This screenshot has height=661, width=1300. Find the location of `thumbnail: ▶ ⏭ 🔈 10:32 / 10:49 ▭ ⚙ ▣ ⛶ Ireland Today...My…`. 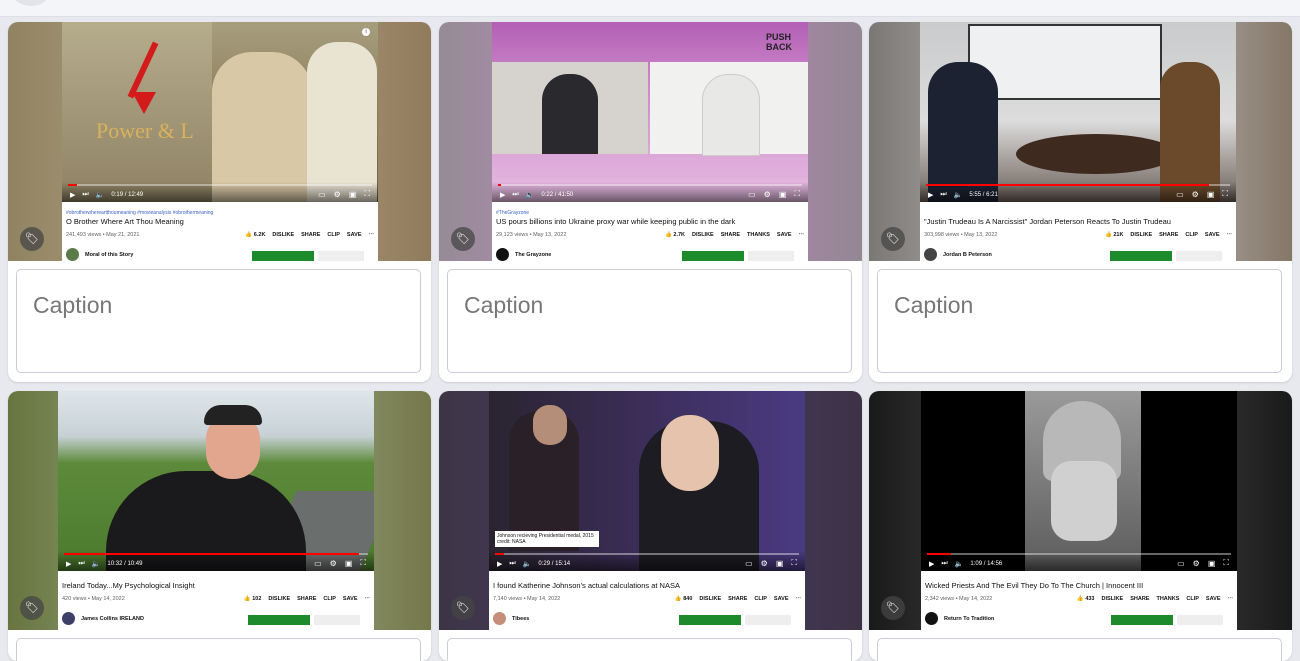

thumbnail: ▶ ⏭ 🔈 10:32 / 10:49 ▭ ⚙ ▣ ⛶ Ireland Today...My… is located at coordinates (219, 510).